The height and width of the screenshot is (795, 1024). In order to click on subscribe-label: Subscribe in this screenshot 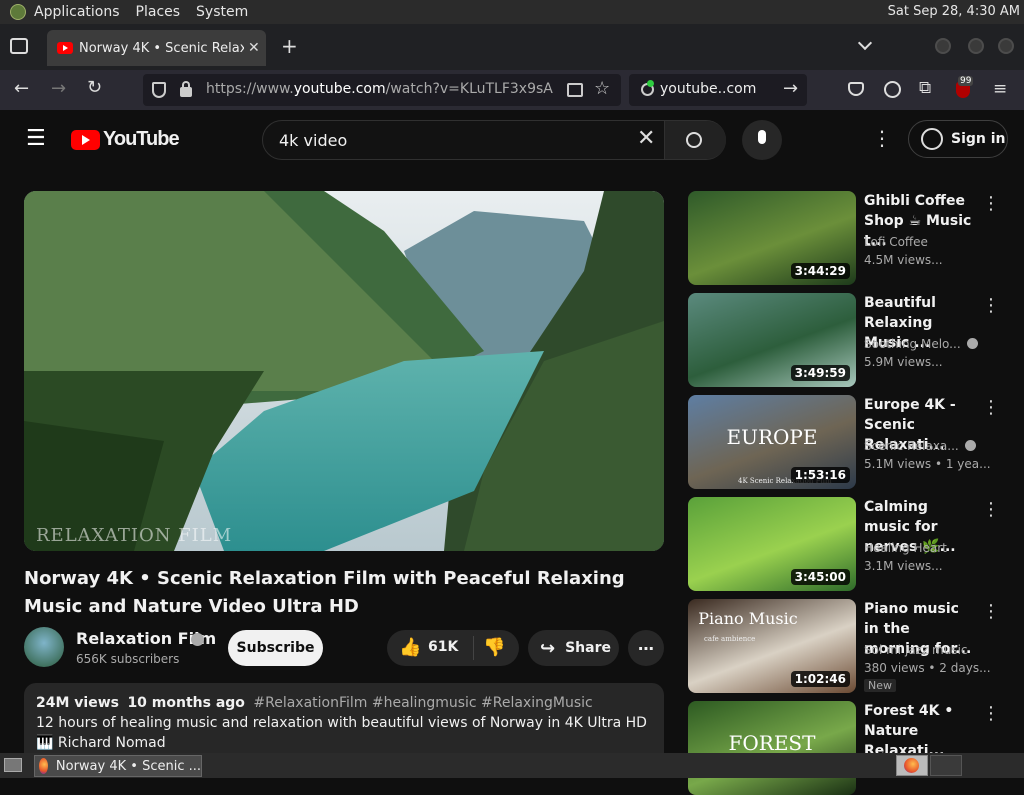, I will do `click(275, 648)`.